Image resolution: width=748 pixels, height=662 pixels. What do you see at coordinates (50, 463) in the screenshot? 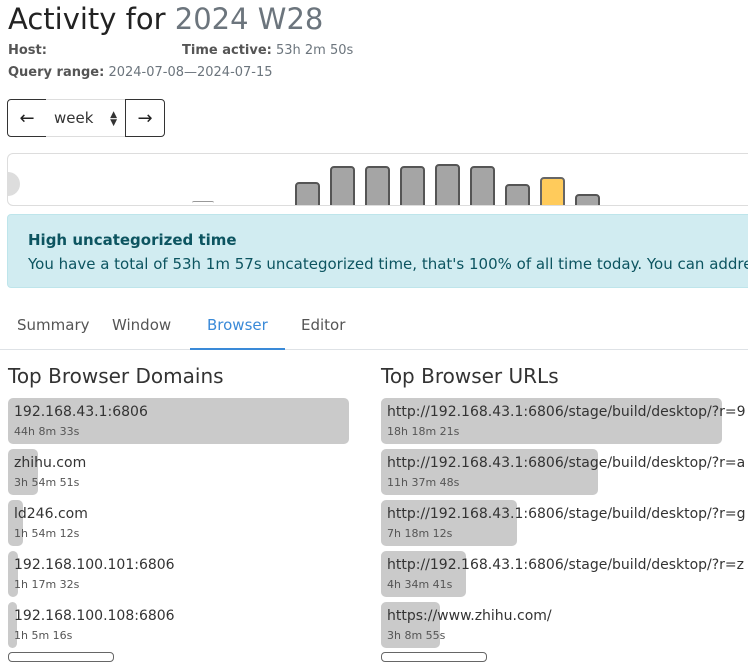
I see `item-label: zhihu.com` at bounding box center [50, 463].